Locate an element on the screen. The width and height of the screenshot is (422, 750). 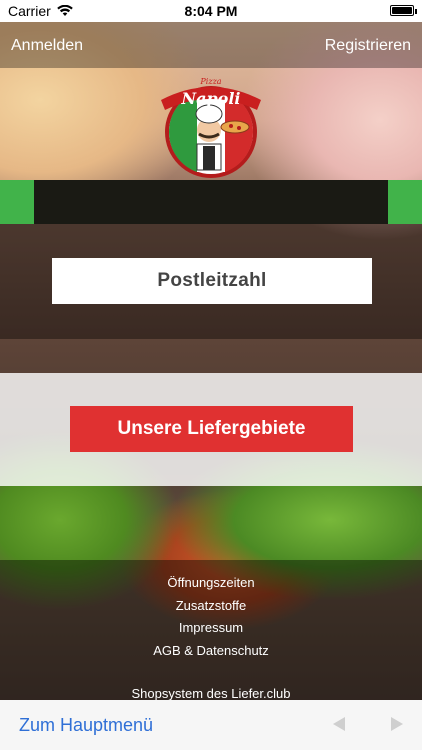
main-menu-button: Zum Hauptmenü is located at coordinates (86, 725).